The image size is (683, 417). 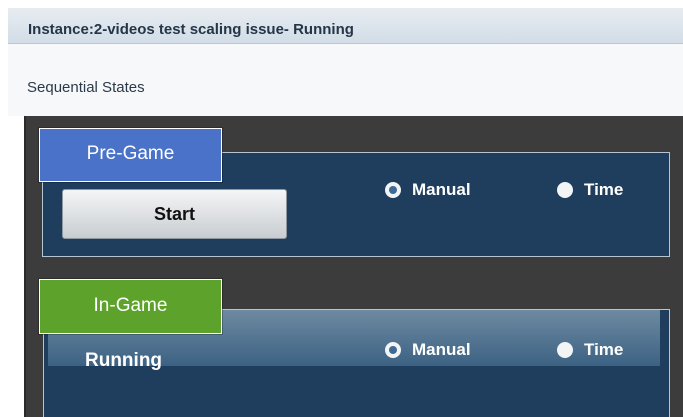 What do you see at coordinates (130, 155) in the screenshot?
I see `state-tag-pre-game: Pre-Game` at bounding box center [130, 155].